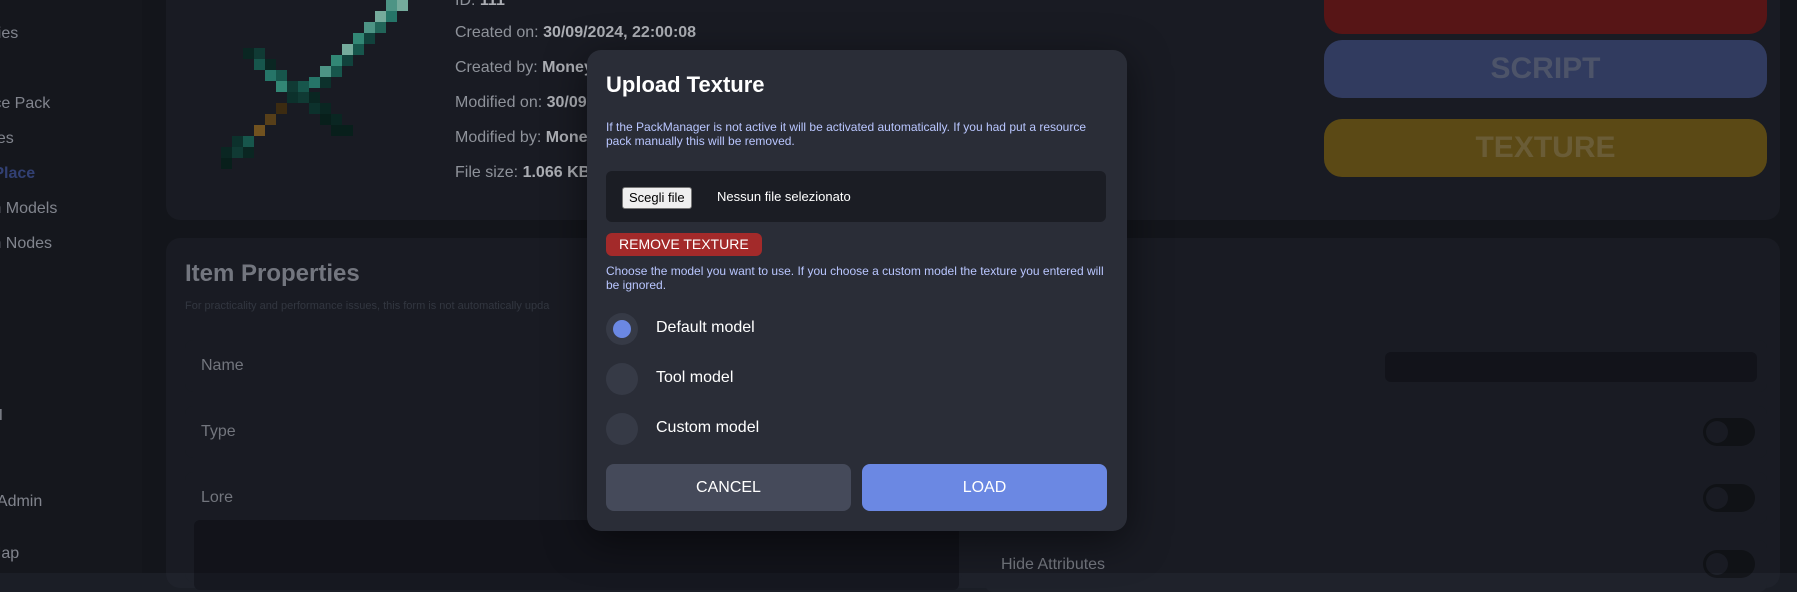 The width and height of the screenshot is (1797, 592). I want to click on radio-default-model: Default model, so click(756, 329).